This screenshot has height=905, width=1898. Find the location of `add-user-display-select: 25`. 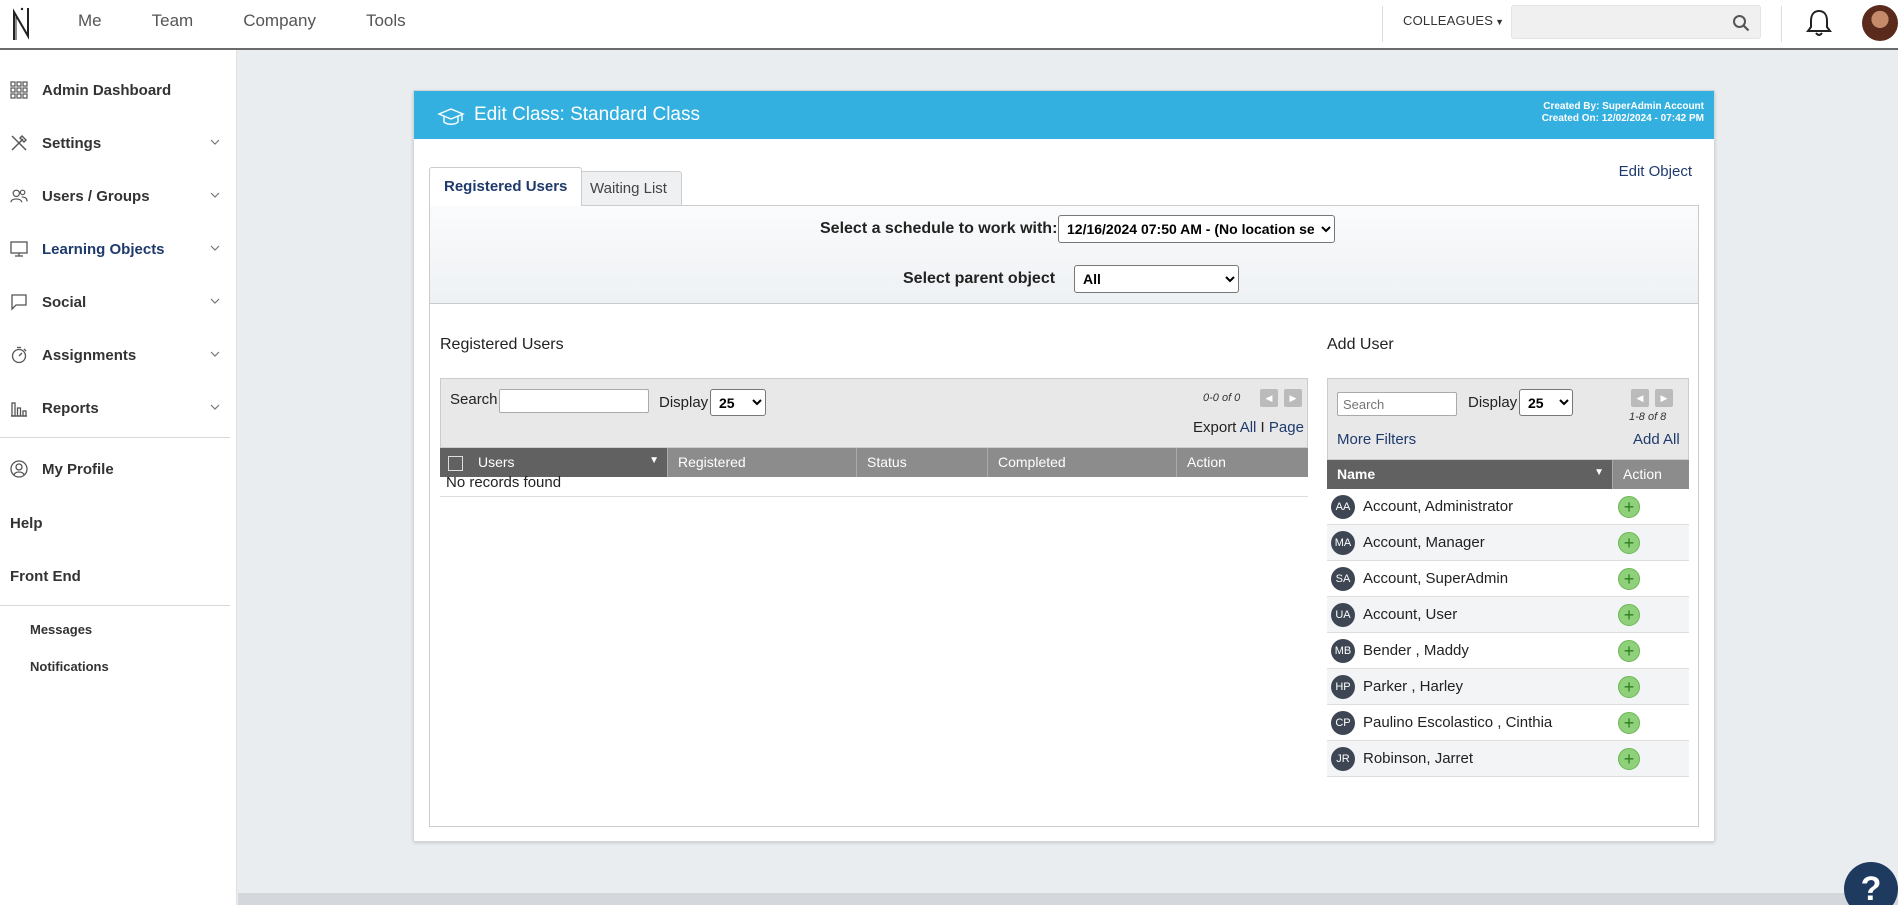

add-user-display-select: 25 is located at coordinates (1546, 402).